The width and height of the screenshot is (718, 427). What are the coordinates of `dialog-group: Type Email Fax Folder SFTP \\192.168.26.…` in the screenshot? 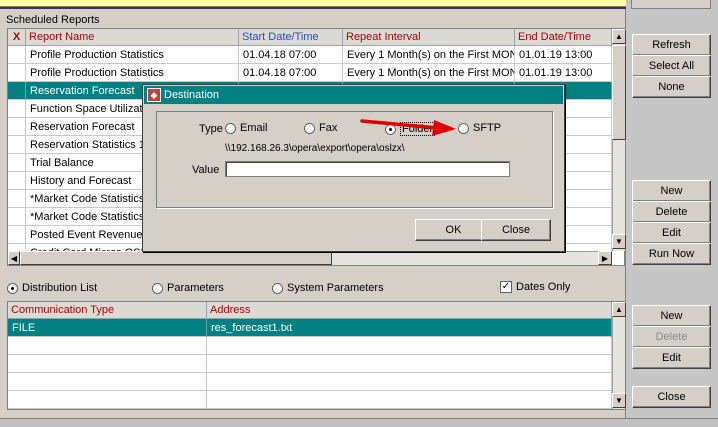 It's located at (354, 159).